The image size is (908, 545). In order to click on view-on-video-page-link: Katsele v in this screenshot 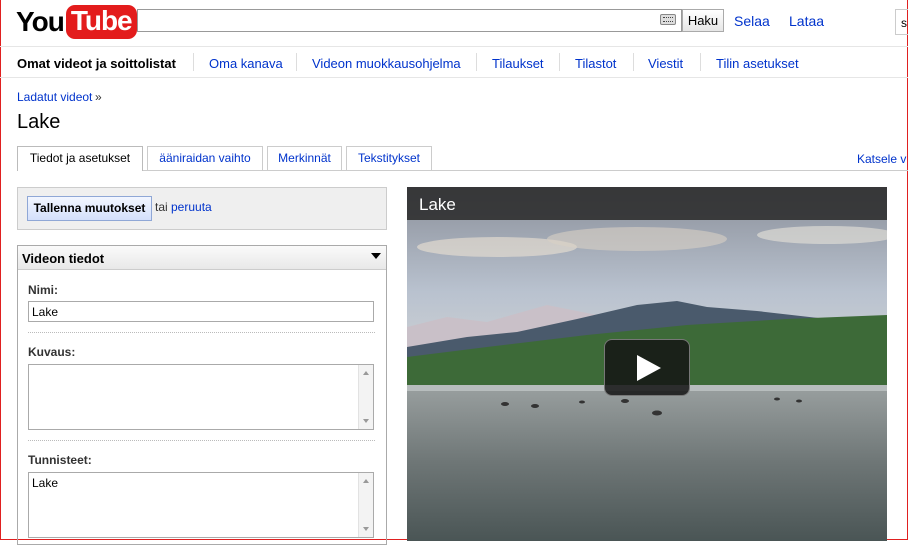, I will do `click(881, 159)`.